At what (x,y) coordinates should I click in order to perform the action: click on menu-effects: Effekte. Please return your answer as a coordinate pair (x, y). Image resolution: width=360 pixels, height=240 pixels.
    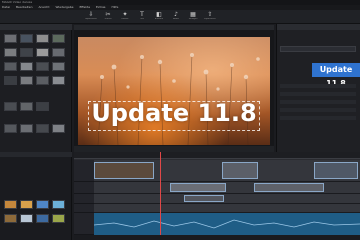
    Looking at the image, I should click on (84, 7).